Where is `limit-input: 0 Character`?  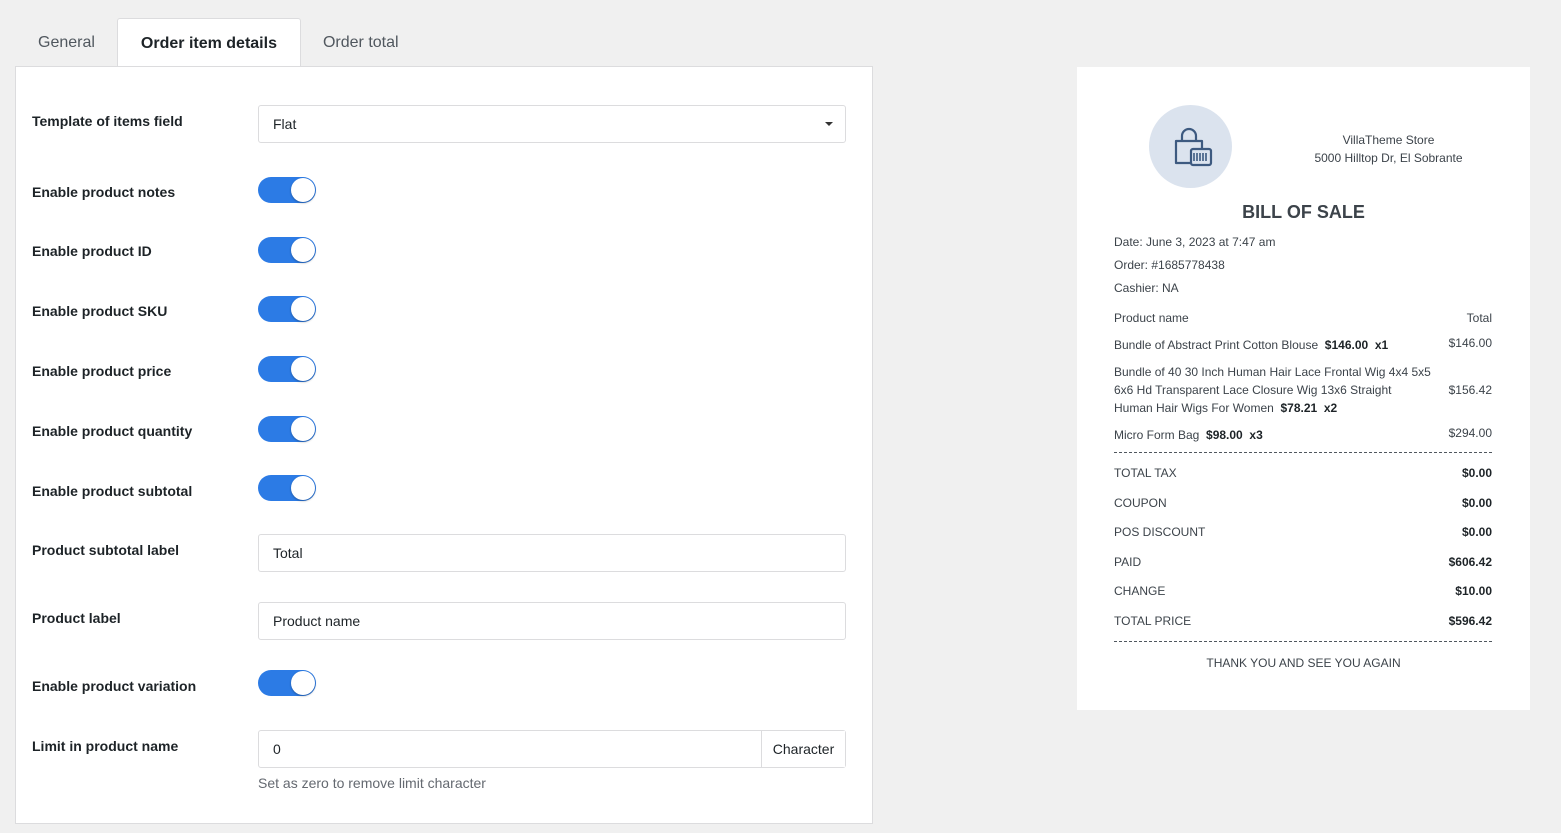 limit-input: 0 Character is located at coordinates (552, 749).